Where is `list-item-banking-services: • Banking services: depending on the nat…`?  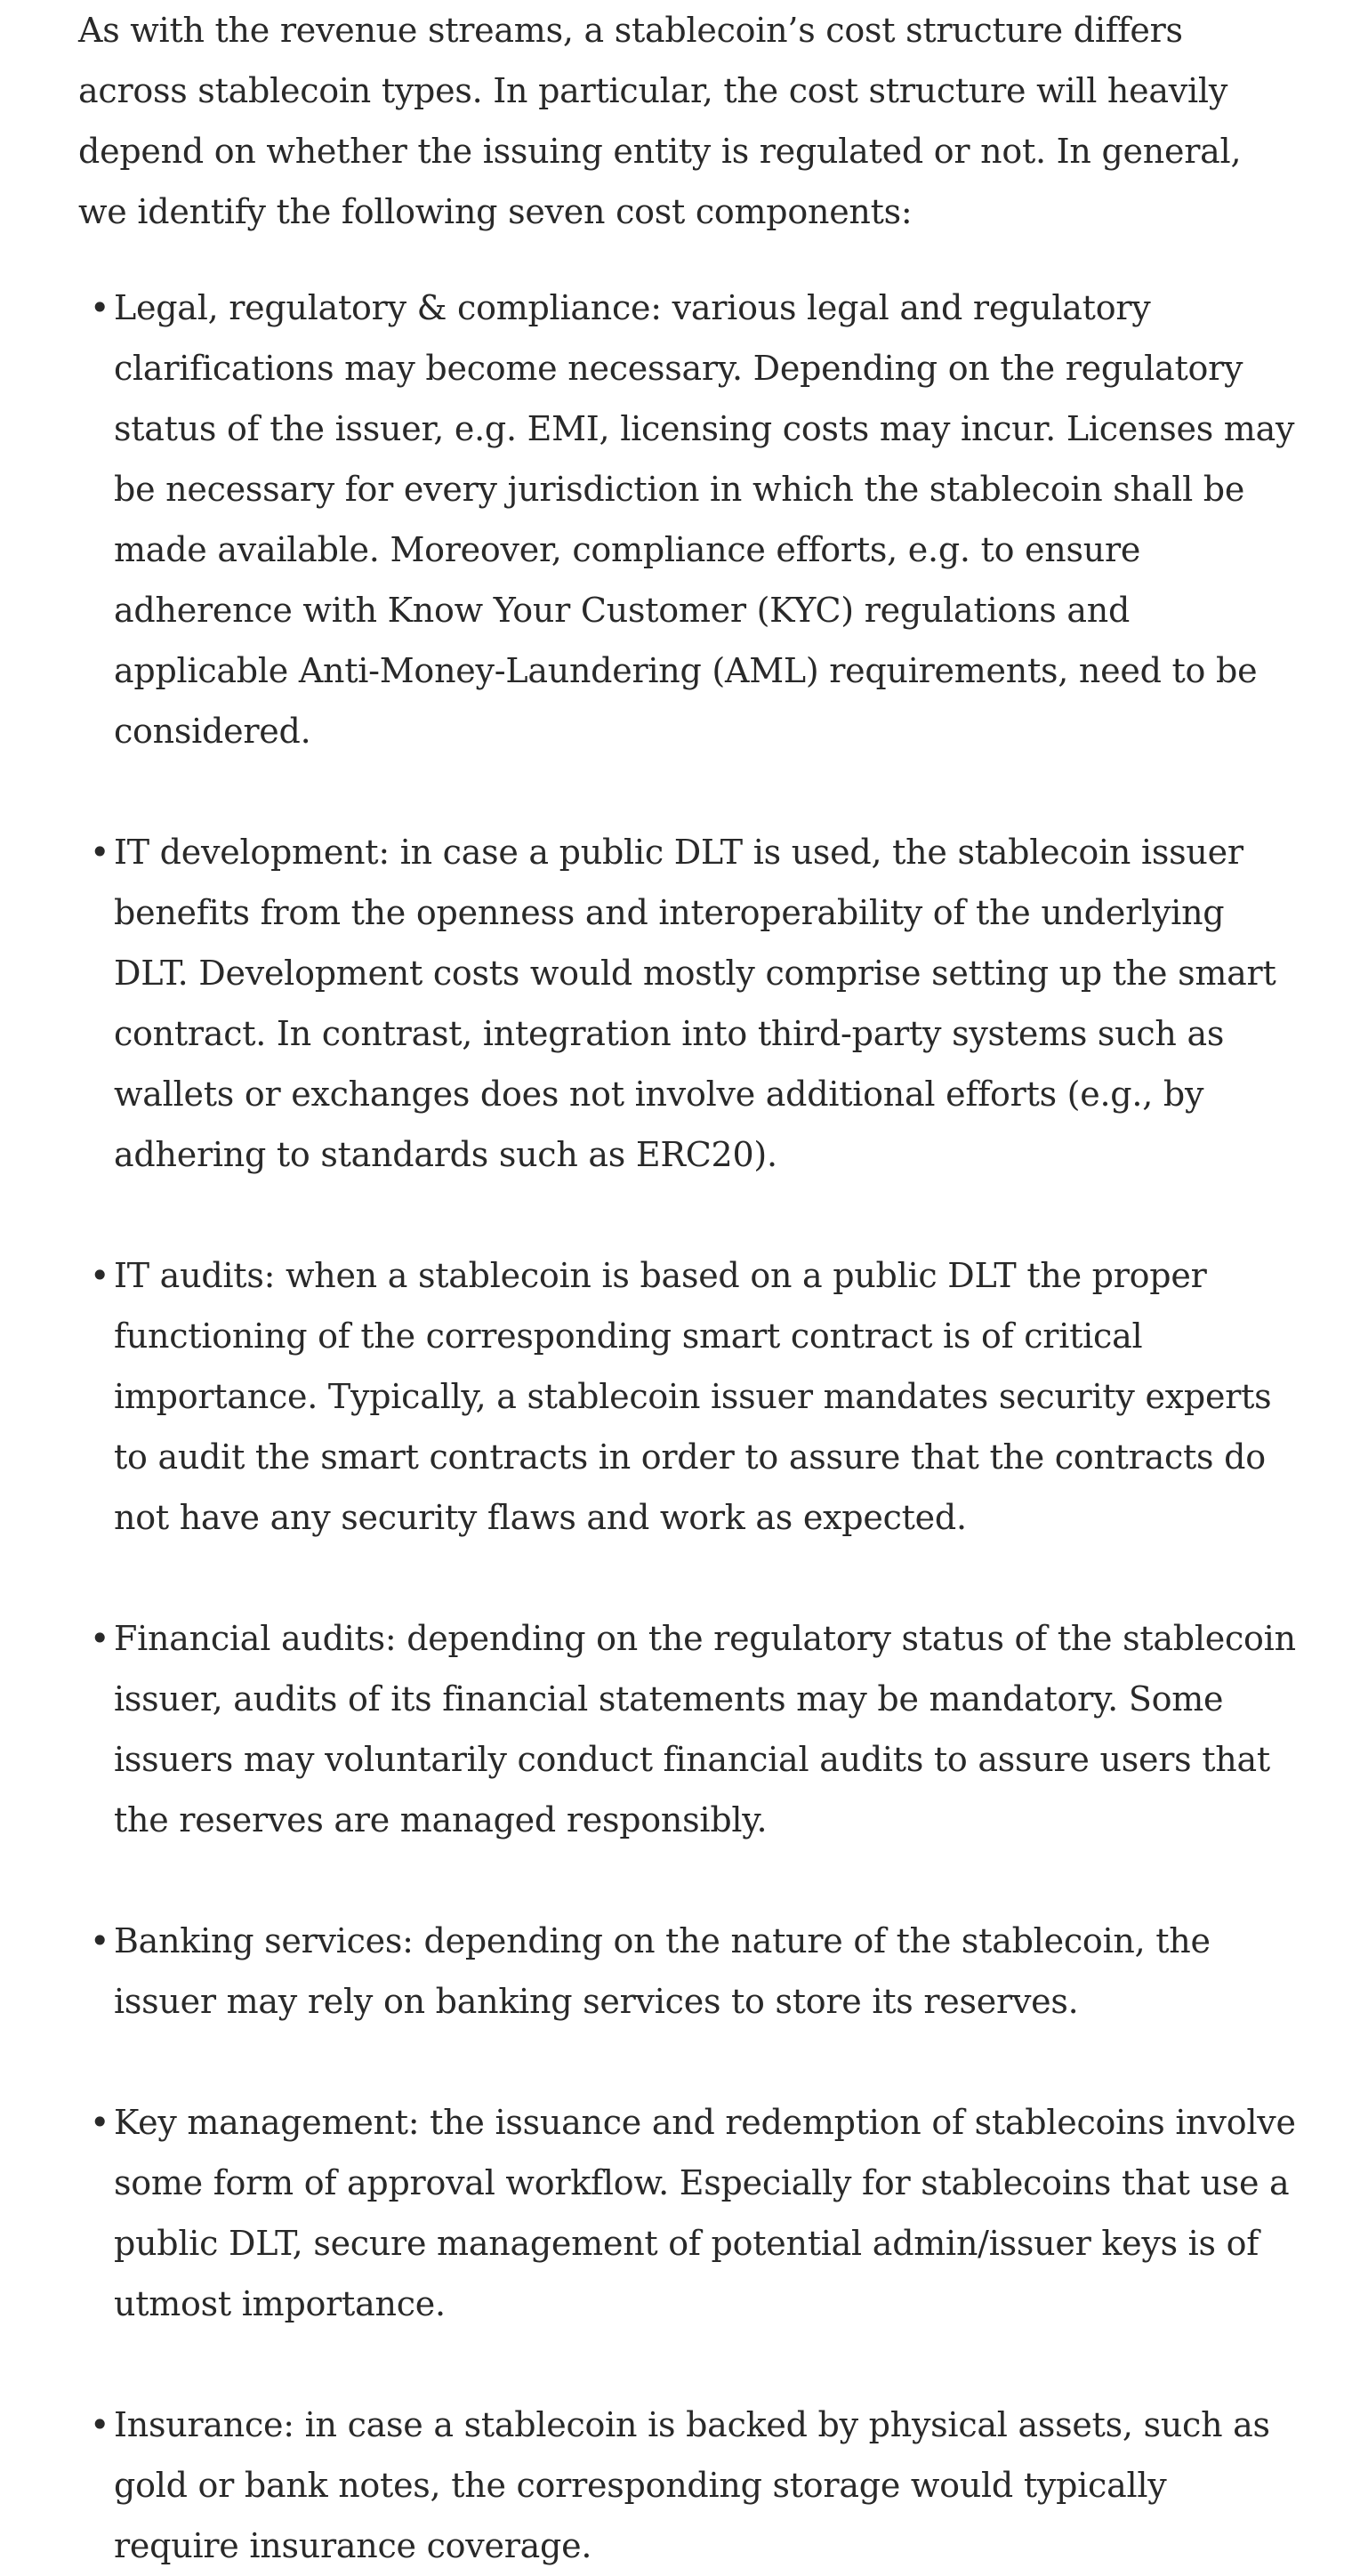
list-item-banking-services: • Banking services: depending on the nat… is located at coordinates (693, 1971).